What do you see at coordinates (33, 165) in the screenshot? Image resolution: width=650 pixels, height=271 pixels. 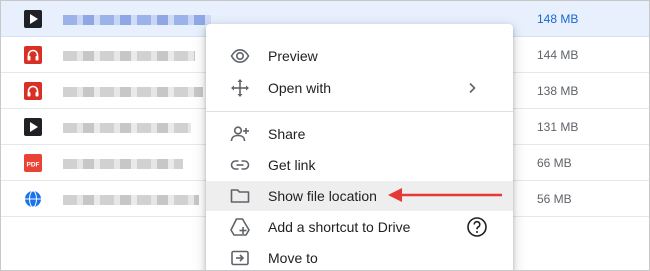 I see `pdf-icon-label: PDF` at bounding box center [33, 165].